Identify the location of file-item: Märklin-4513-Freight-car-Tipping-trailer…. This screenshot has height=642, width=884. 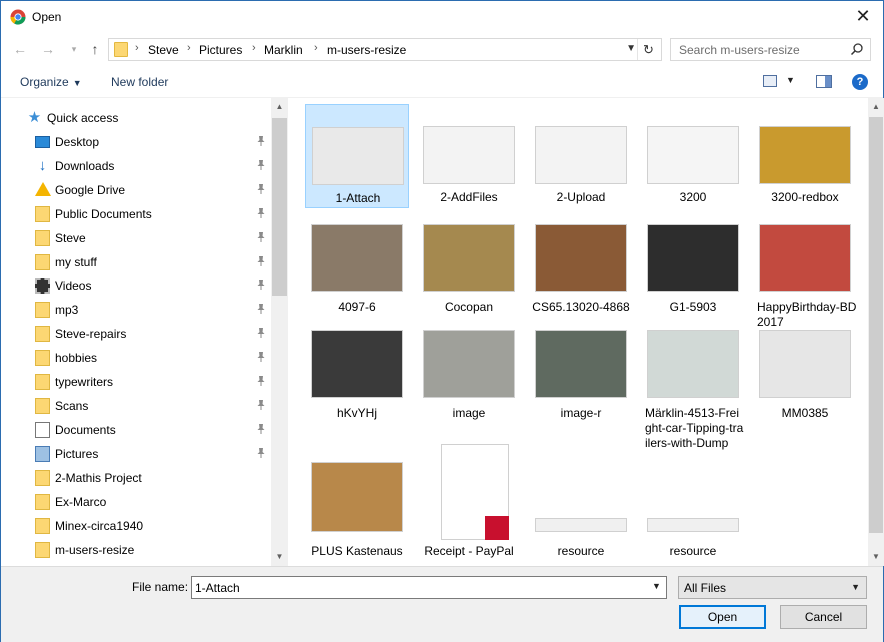
(693, 385).